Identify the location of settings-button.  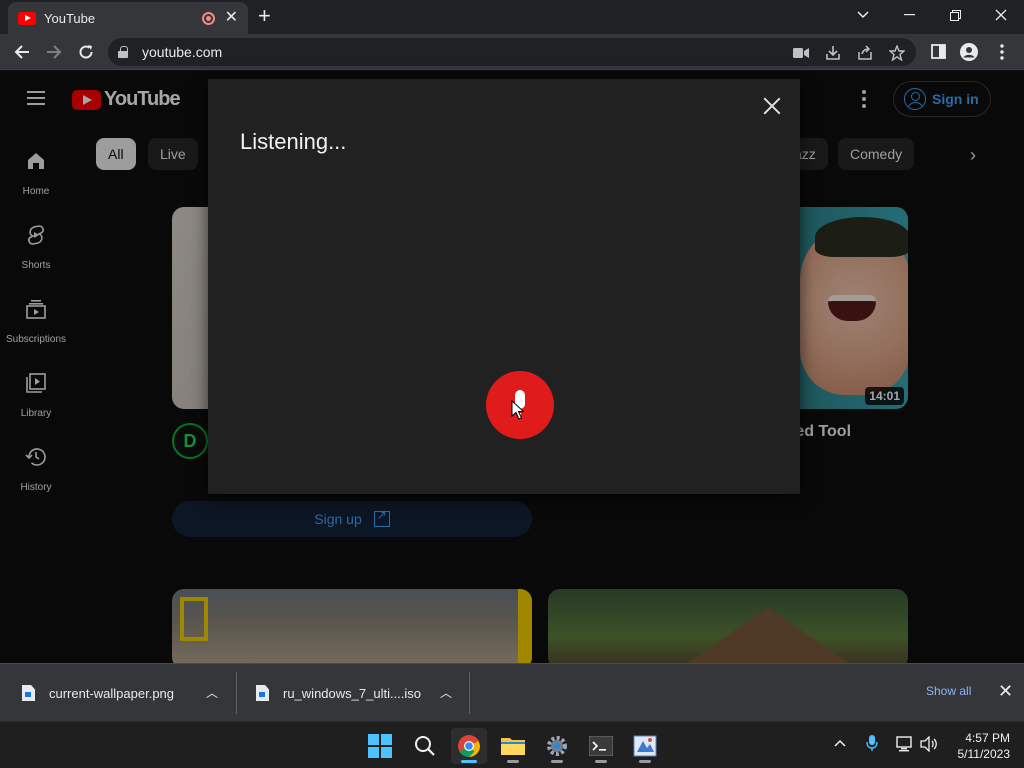
(557, 746).